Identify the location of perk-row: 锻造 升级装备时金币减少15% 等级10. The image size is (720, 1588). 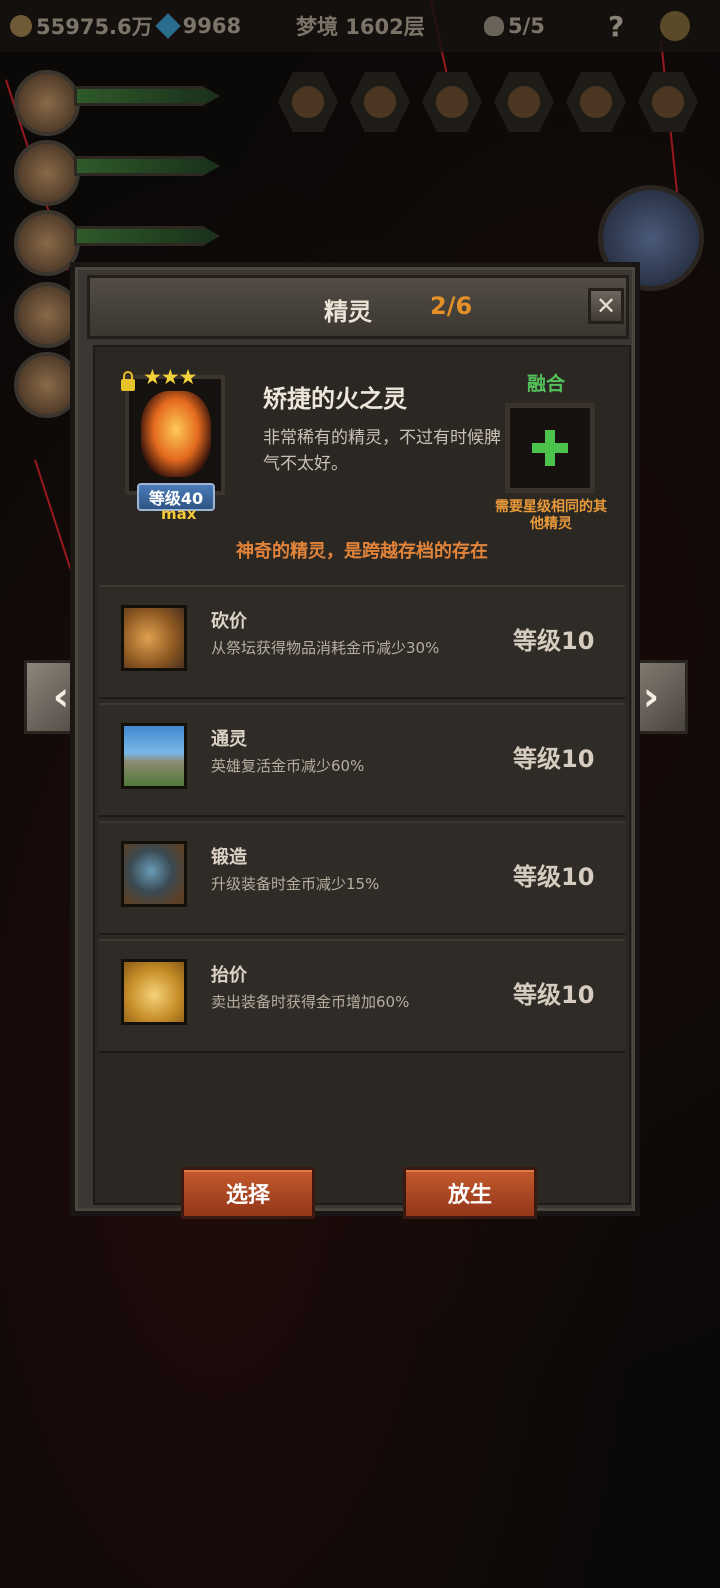
(362, 878).